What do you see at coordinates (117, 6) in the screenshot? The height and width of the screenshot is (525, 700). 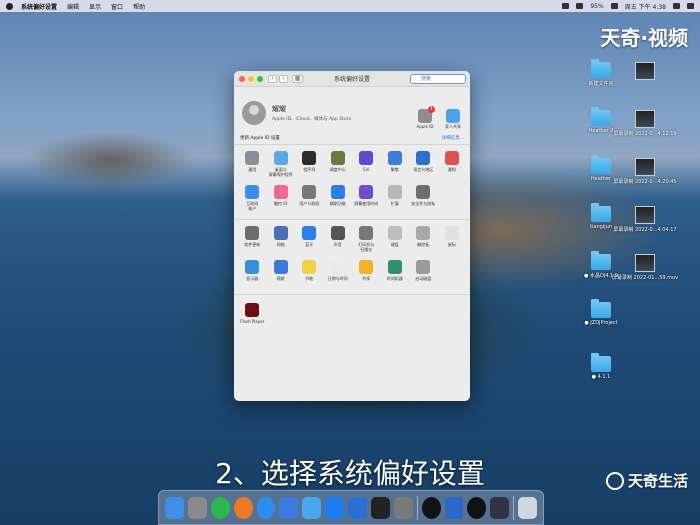 I see `menu-item-window: 窗口` at bounding box center [117, 6].